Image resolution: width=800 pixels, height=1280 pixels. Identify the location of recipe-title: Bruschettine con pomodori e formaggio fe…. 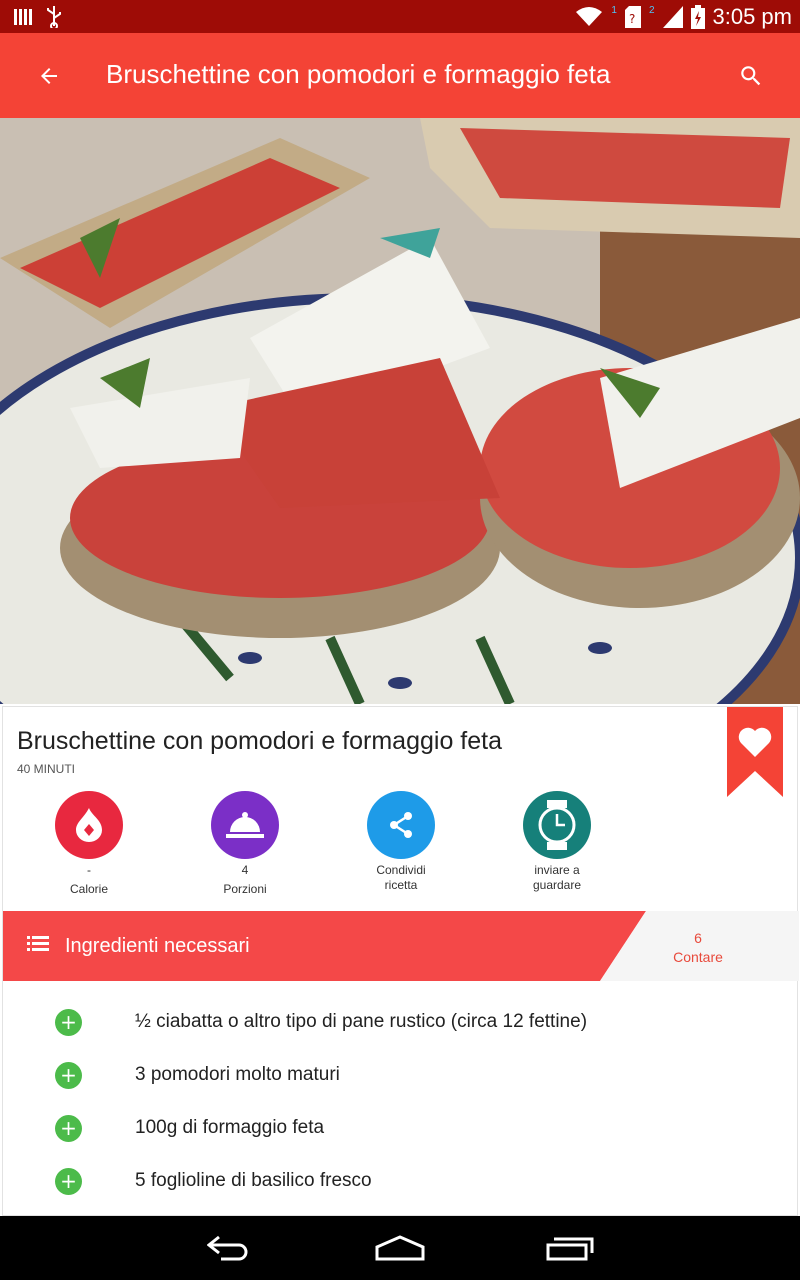
(259, 741).